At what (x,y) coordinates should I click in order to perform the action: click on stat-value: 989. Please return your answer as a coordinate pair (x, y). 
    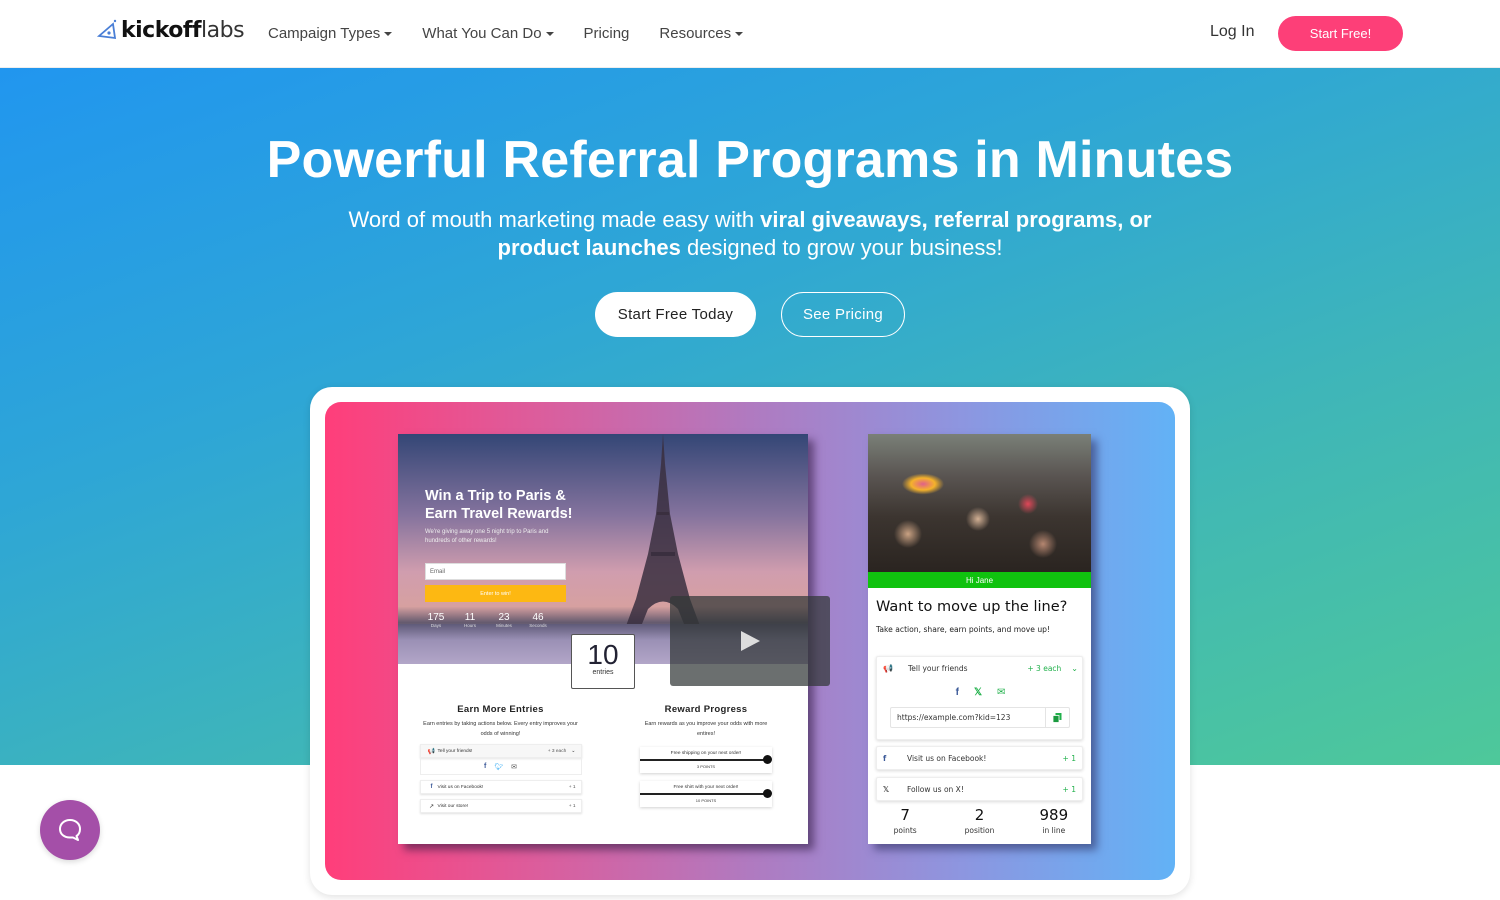
    Looking at the image, I should click on (1054, 815).